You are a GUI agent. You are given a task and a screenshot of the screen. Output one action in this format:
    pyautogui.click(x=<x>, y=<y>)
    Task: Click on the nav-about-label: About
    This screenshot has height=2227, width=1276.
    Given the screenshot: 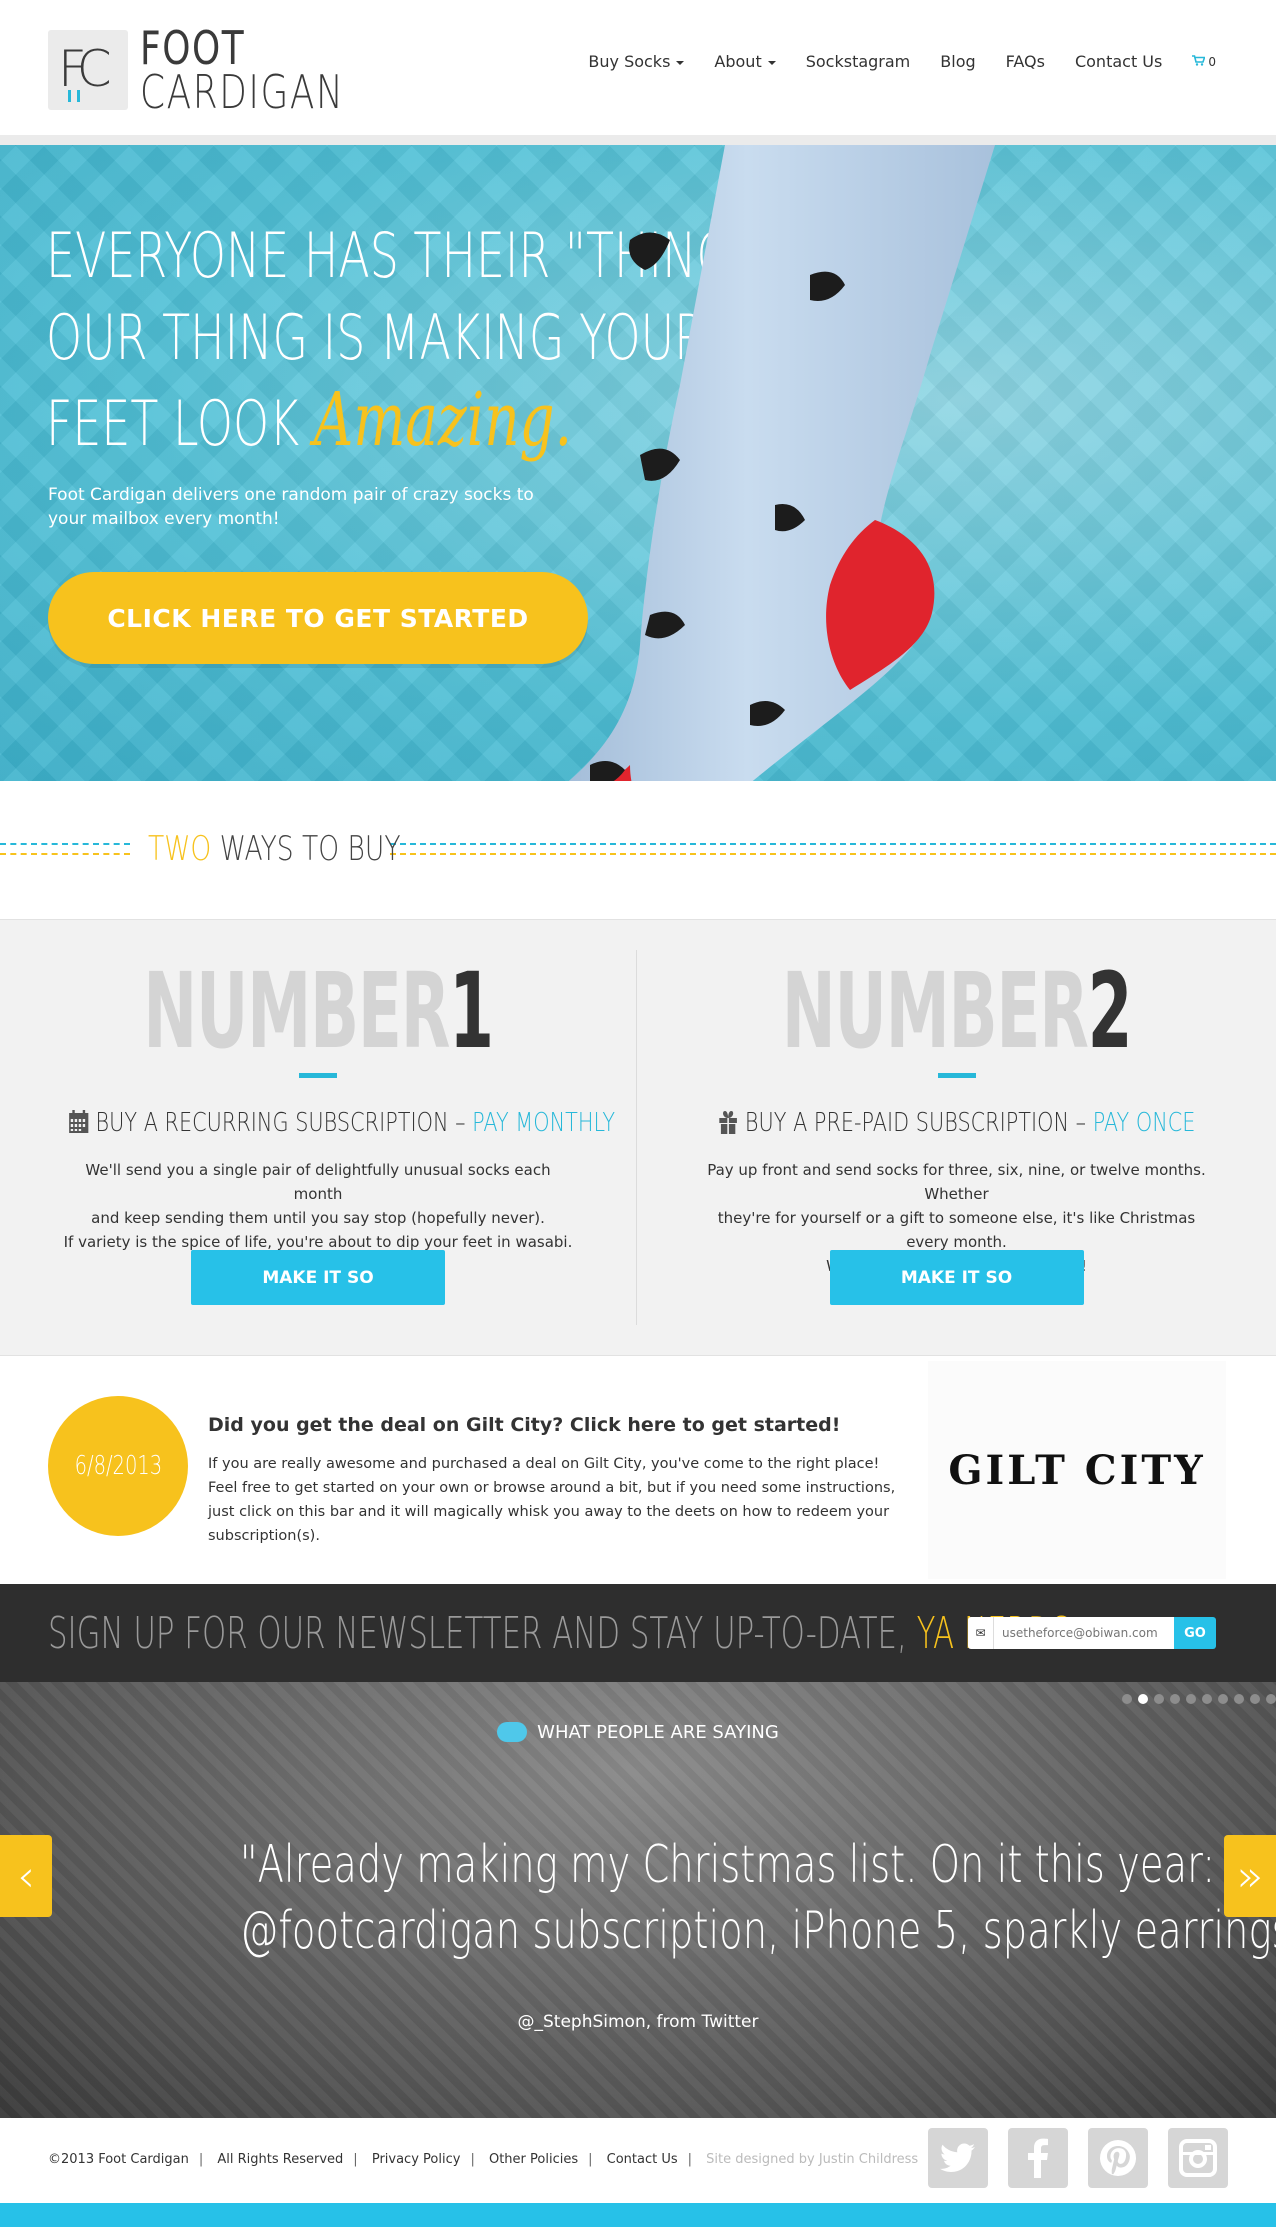 What is the action you would take?
    pyautogui.click(x=738, y=61)
    